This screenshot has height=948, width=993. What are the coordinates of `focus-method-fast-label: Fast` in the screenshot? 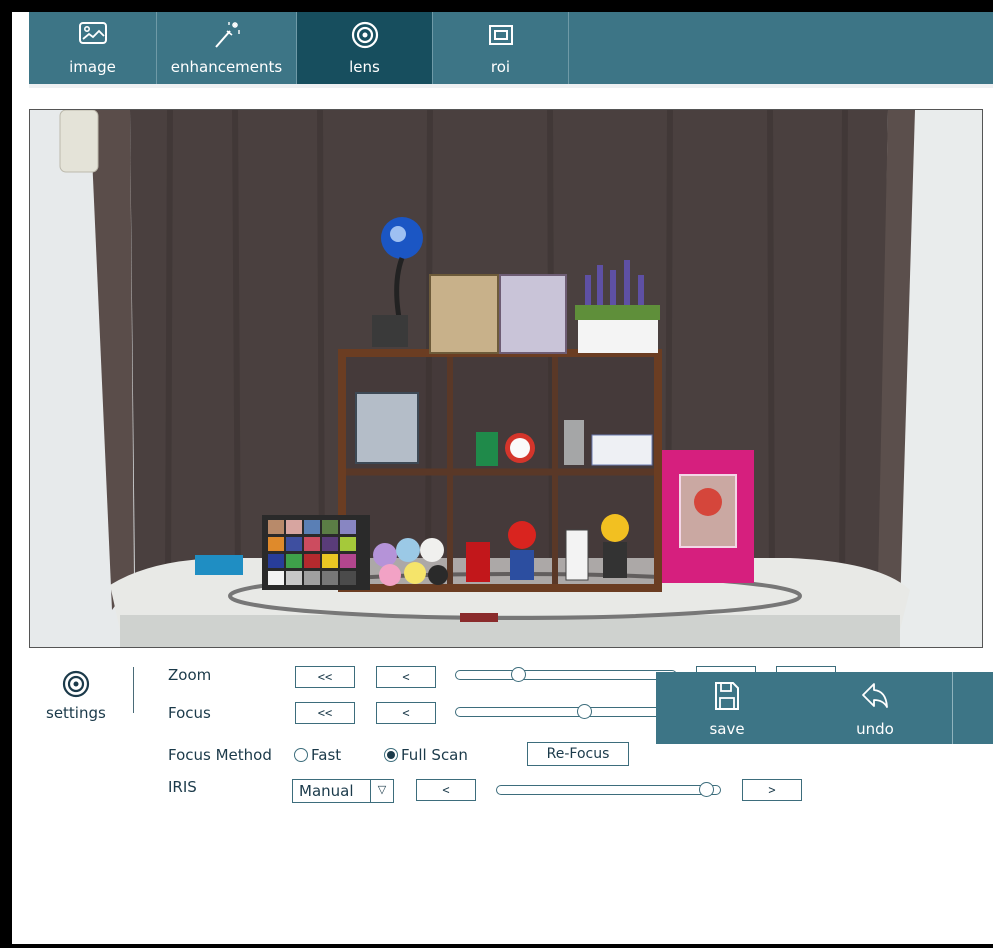 It's located at (326, 755).